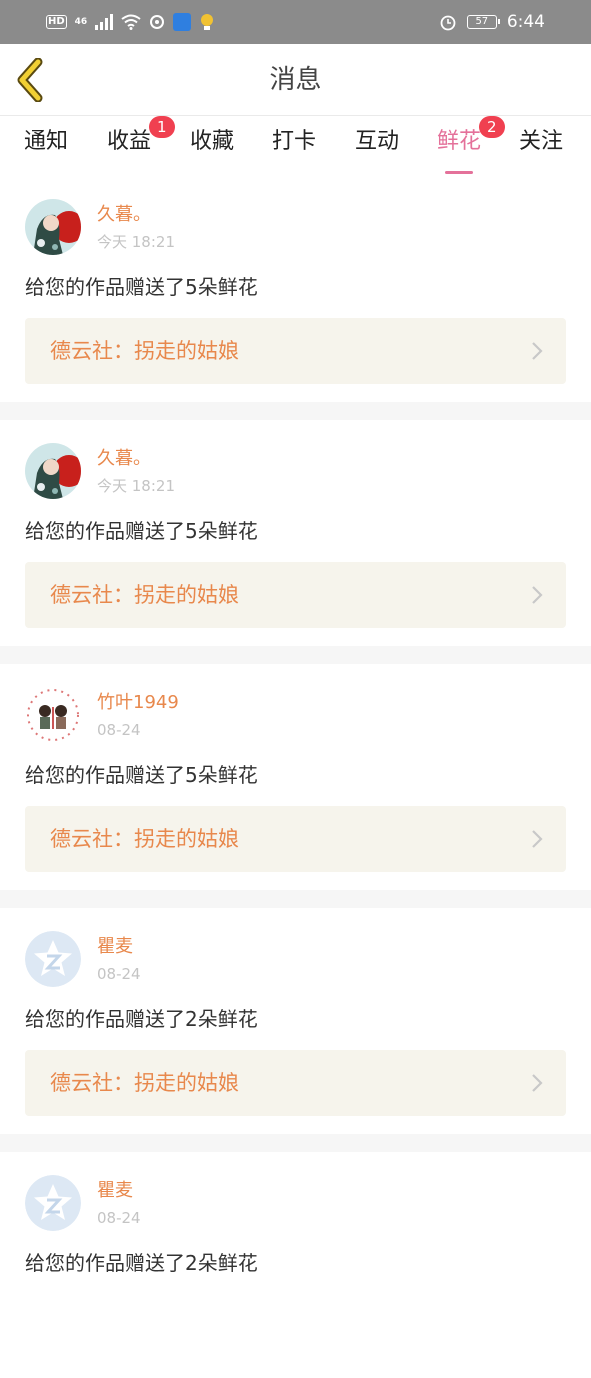 The image size is (591, 1378). Describe the element at coordinates (459, 141) in the screenshot. I see `tab-label: 鲜花` at that location.